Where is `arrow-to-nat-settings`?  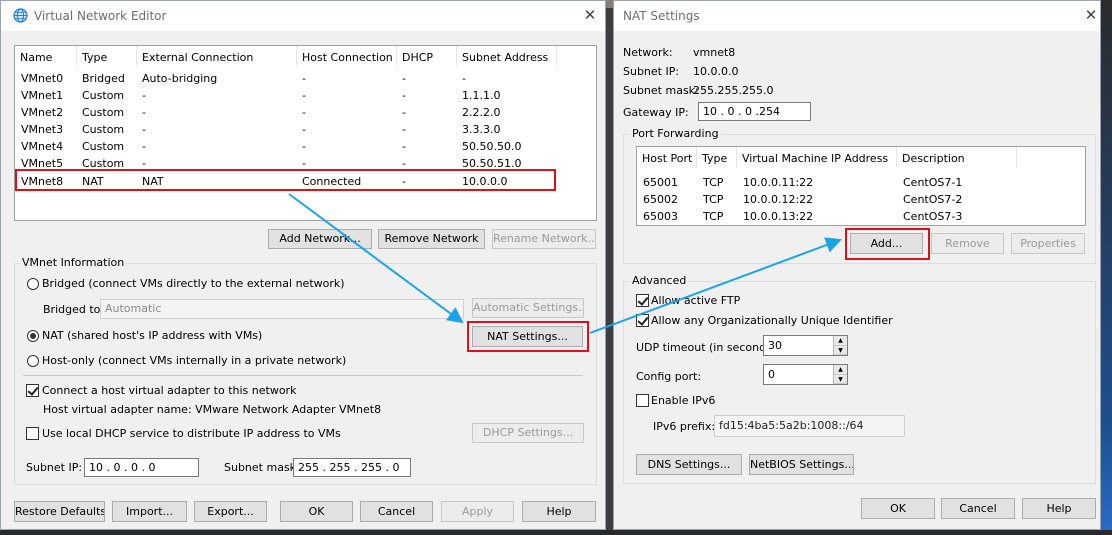
arrow-to-nat-settings is located at coordinates (376, 258).